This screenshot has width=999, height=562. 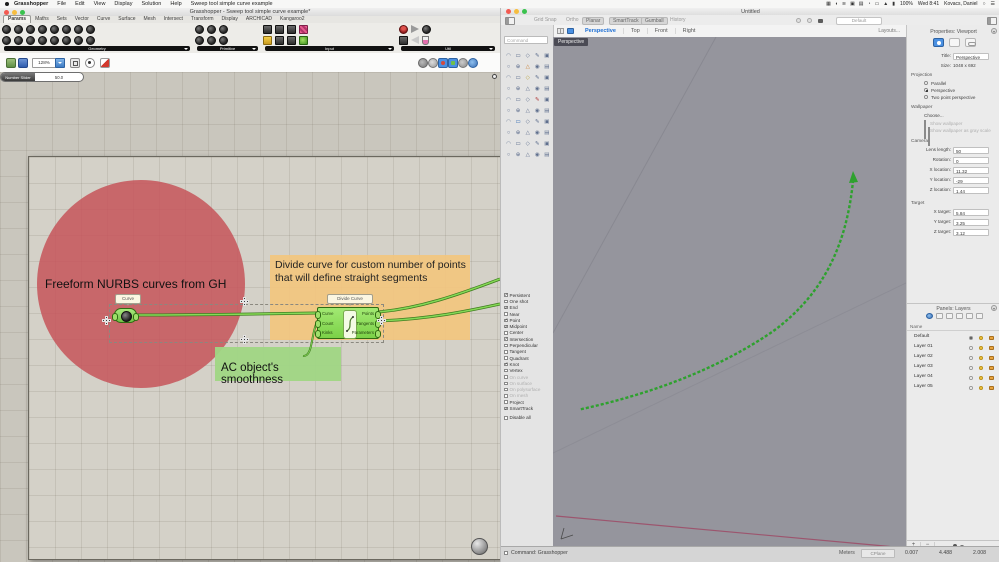 I want to click on camera-y-location--field: -29, so click(x=971, y=180).